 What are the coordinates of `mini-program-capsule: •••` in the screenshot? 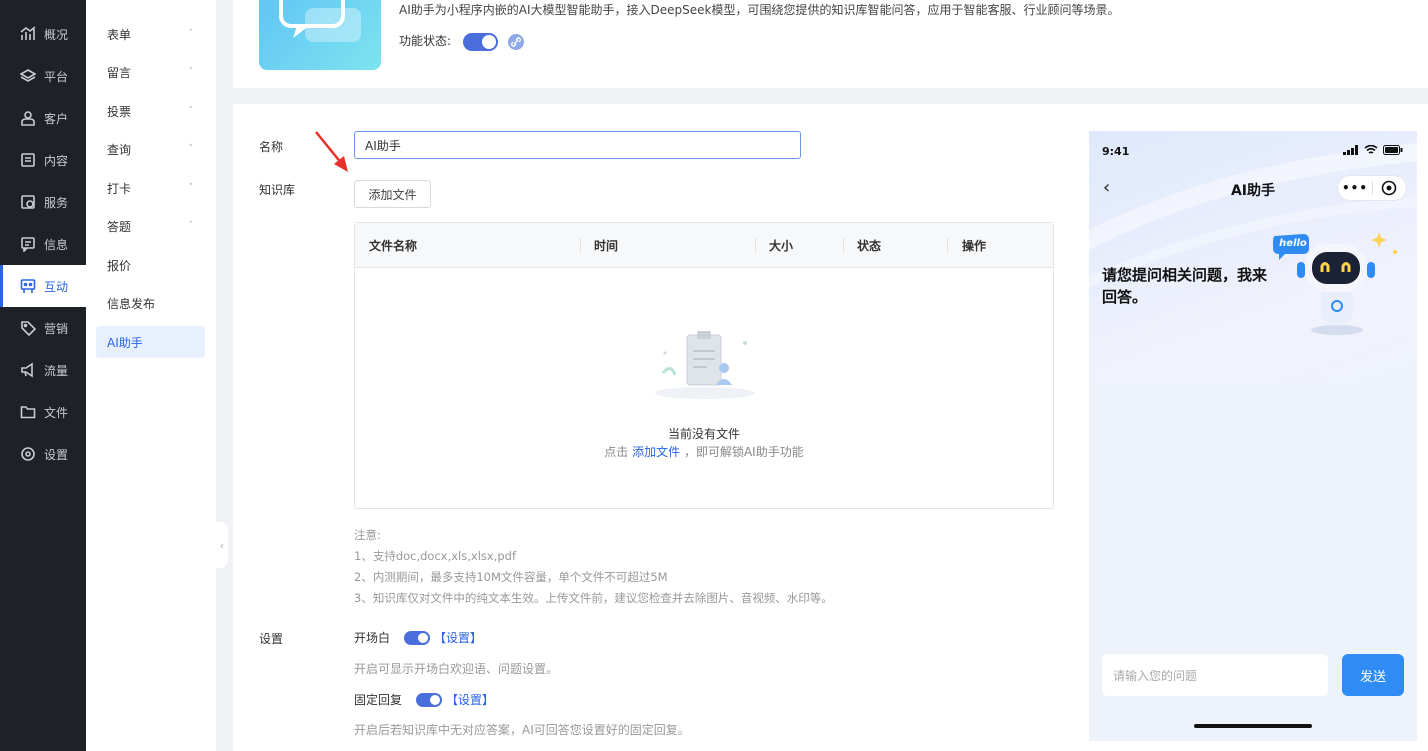 It's located at (1372, 188).